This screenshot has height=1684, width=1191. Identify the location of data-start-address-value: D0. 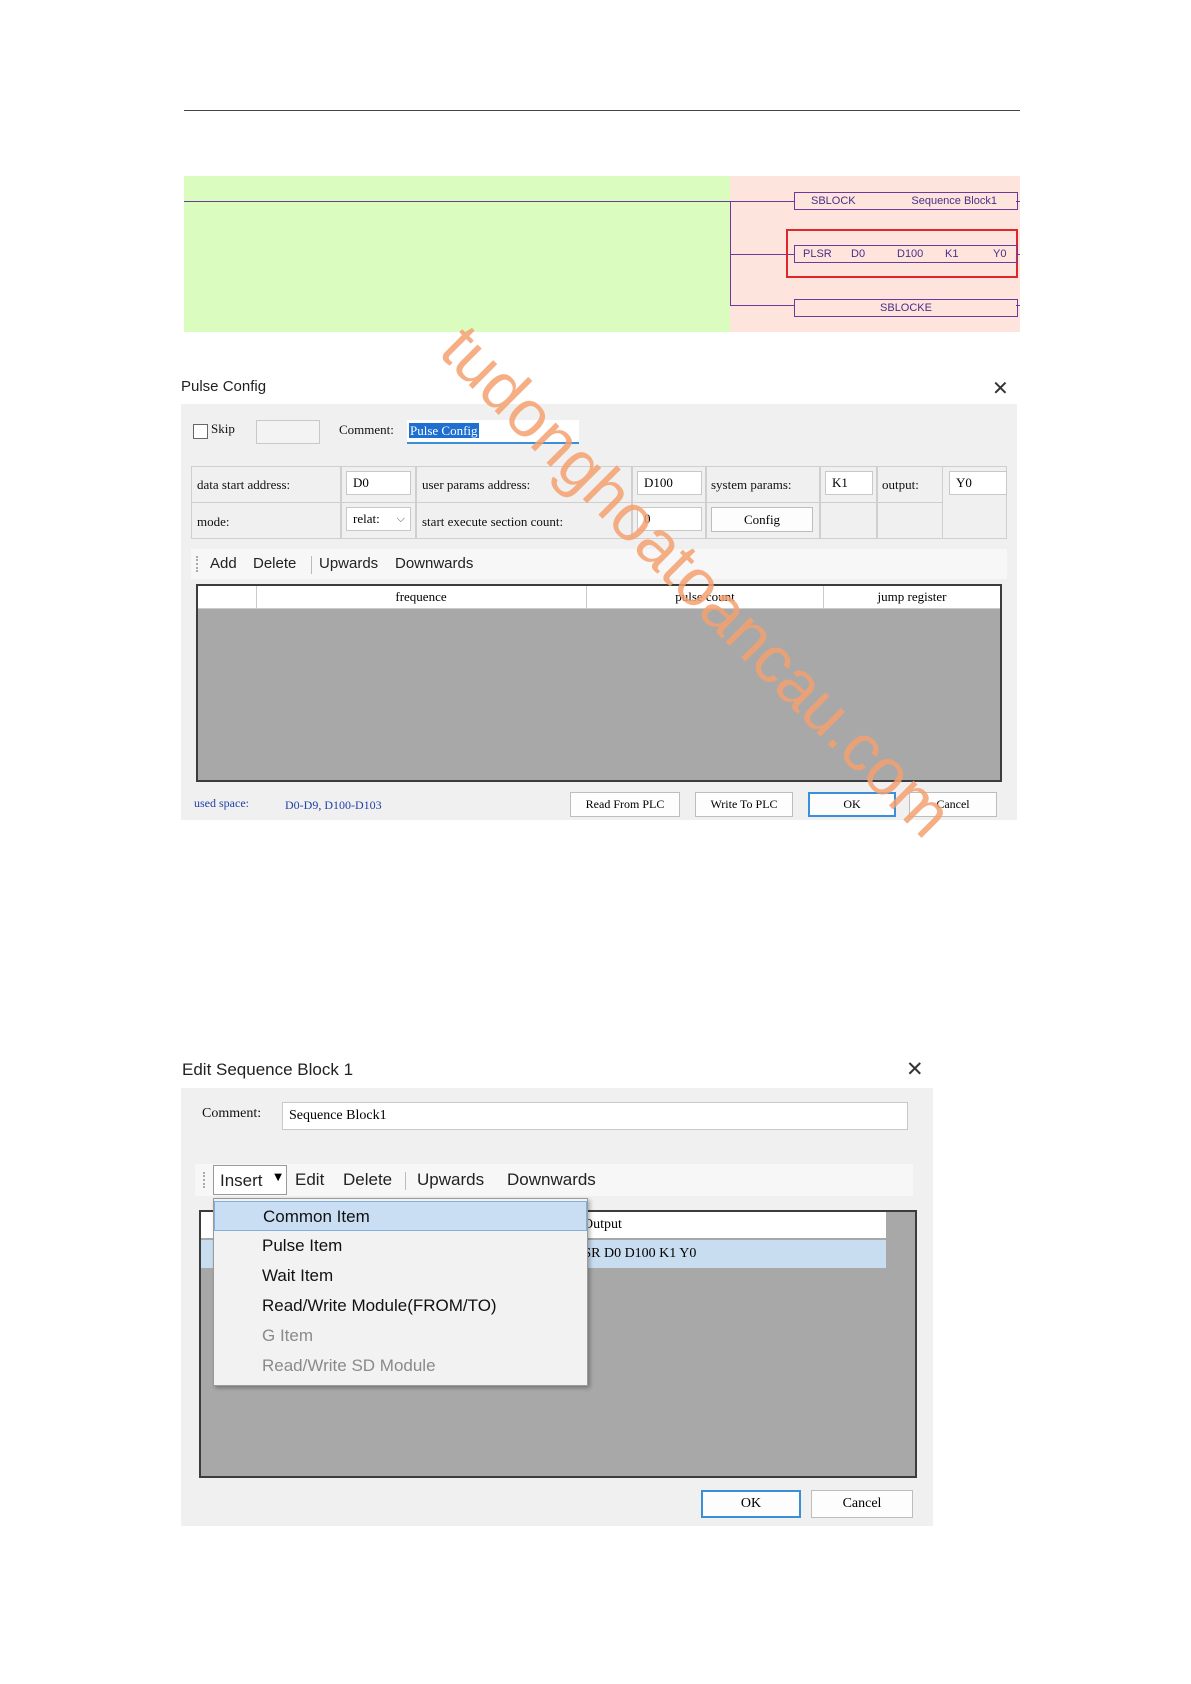
(361, 482).